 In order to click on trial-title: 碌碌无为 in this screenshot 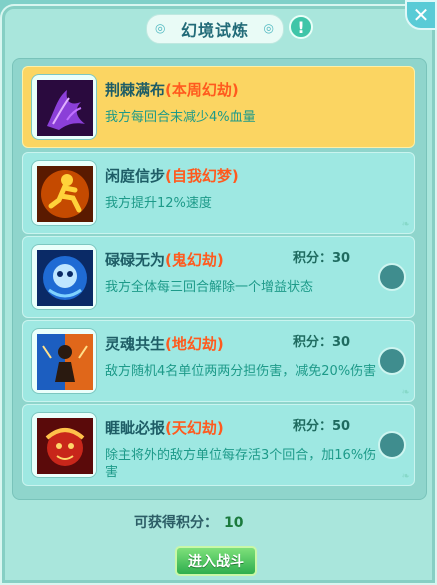, I will do `click(135, 260)`.